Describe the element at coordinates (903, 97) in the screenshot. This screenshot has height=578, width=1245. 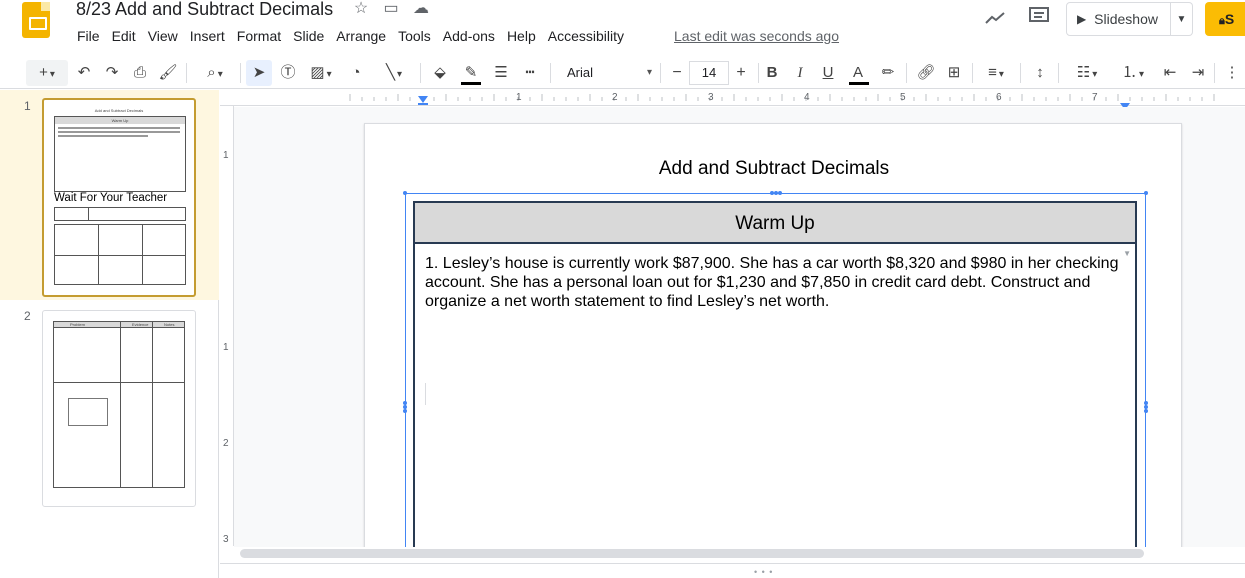
I see `ruler-number: 5` at that location.